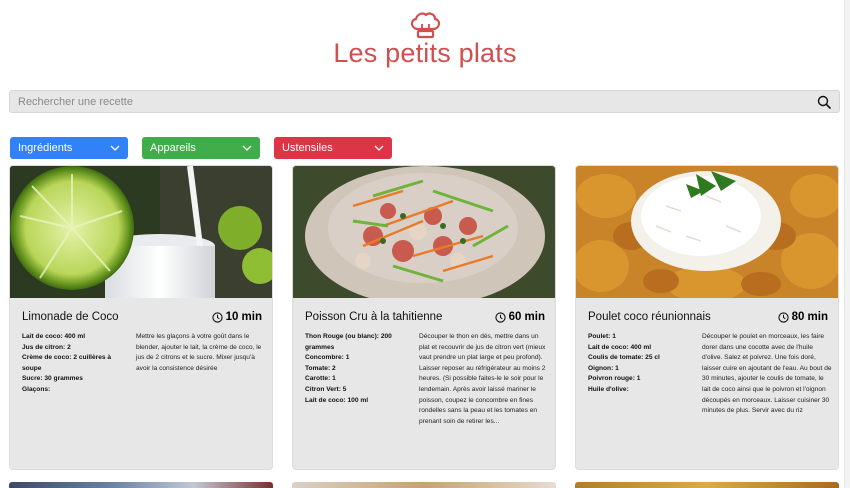 The width and height of the screenshot is (850, 488). I want to click on ingredient-item: Thon Rouge (ou blanc): 200 grammes, so click(348, 342).